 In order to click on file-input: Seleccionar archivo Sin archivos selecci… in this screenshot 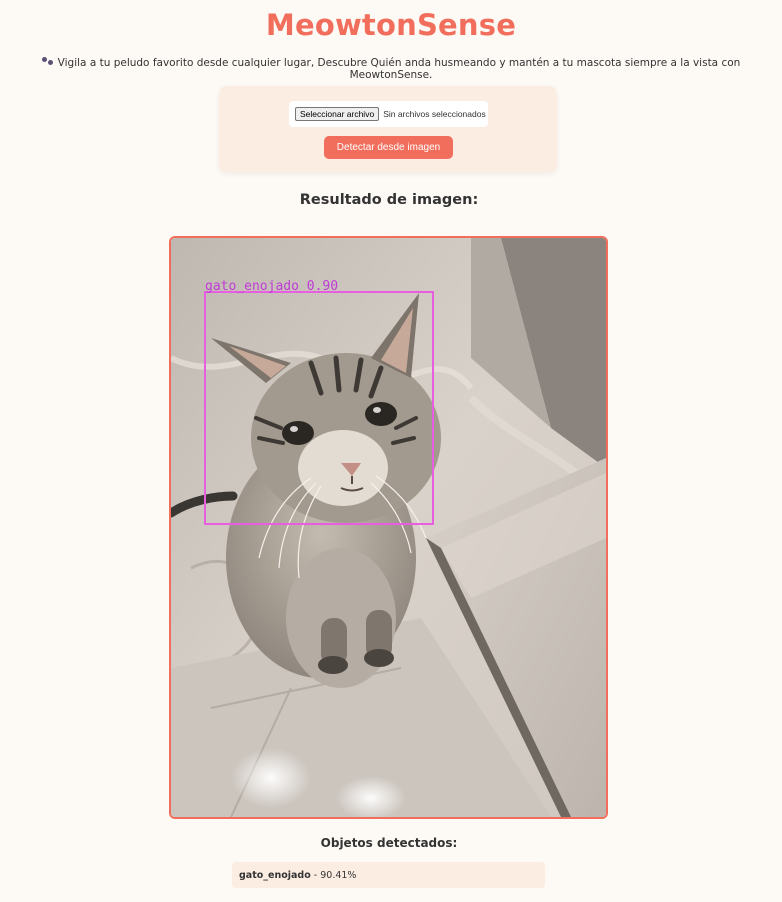, I will do `click(388, 114)`.